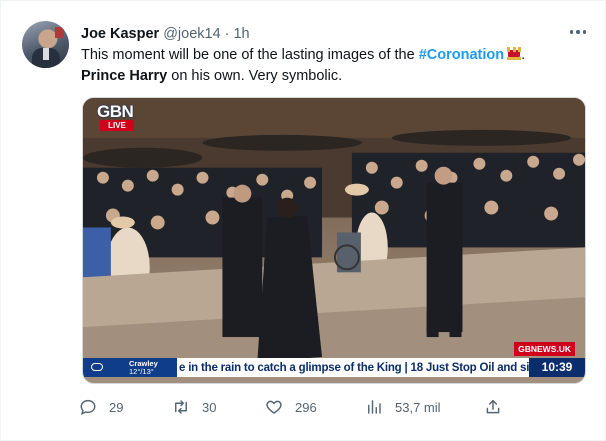 This screenshot has height=441, width=606. Describe the element at coordinates (194, 407) in the screenshot. I see `retweet-button: 30` at that location.